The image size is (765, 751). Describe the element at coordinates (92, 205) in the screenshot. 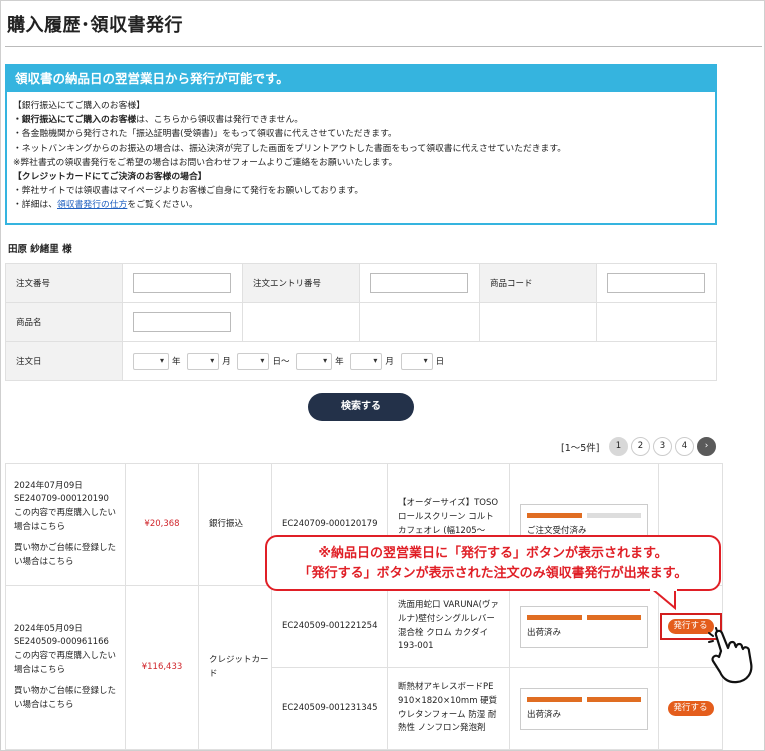

I see `receipt-howto-link: 領収書発行の仕方` at that location.